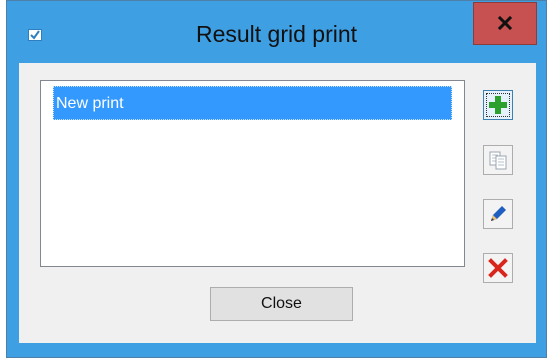  What do you see at coordinates (498, 105) in the screenshot?
I see `add-button` at bounding box center [498, 105].